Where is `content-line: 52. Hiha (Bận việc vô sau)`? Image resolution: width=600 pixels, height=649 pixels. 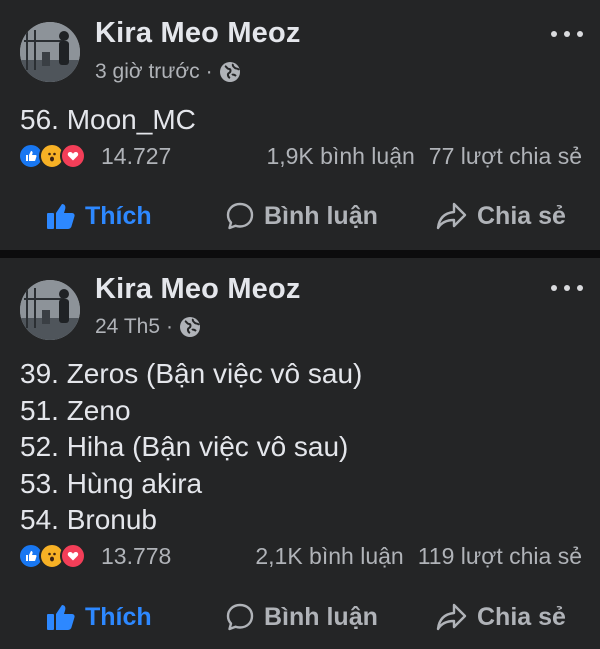 content-line: 52. Hiha (Bận việc vô sau) is located at coordinates (184, 446).